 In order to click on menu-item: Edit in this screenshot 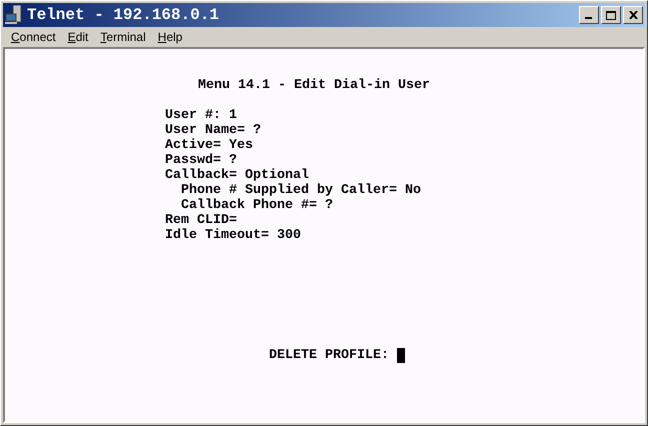, I will do `click(78, 37)`.